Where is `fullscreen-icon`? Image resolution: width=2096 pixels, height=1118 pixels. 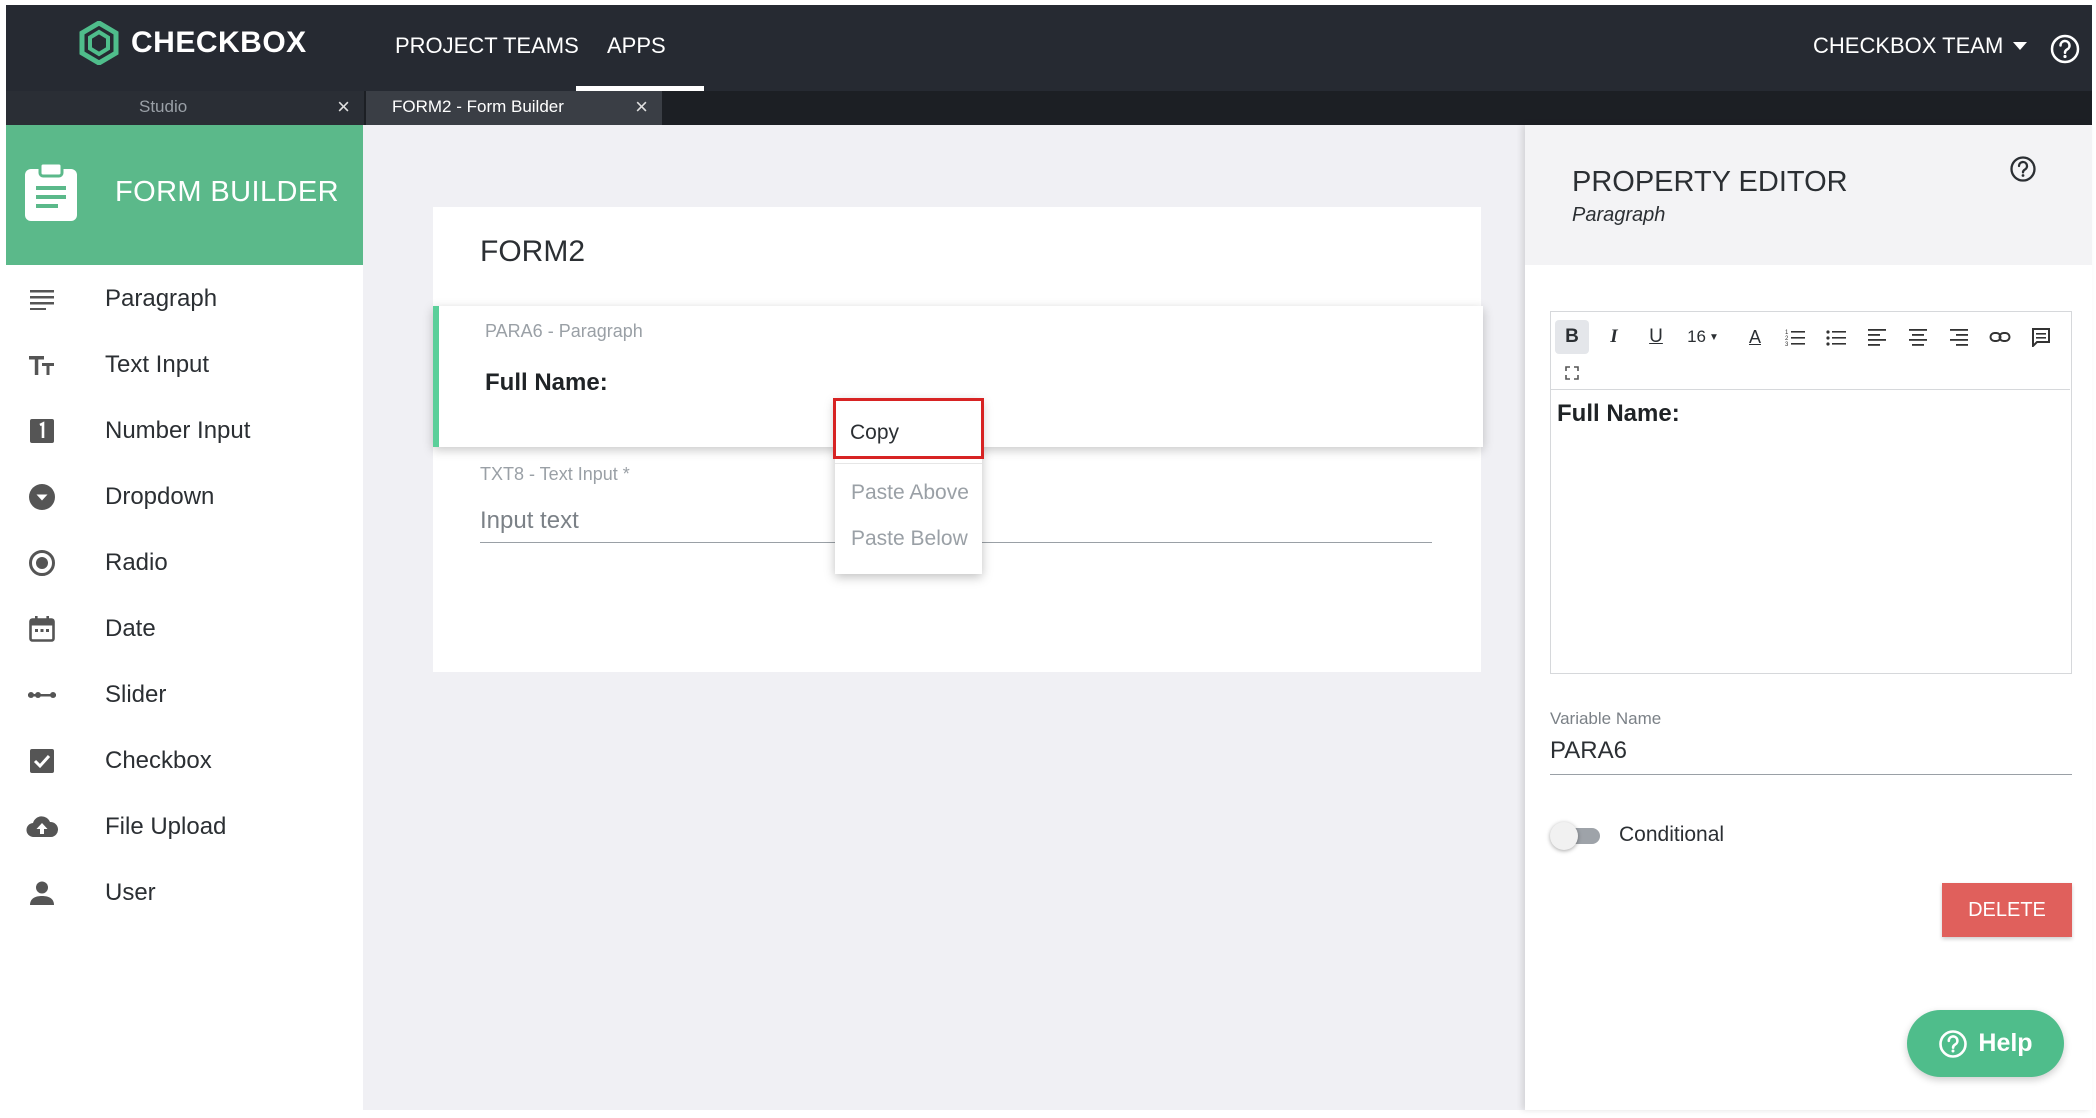 fullscreen-icon is located at coordinates (1572, 373).